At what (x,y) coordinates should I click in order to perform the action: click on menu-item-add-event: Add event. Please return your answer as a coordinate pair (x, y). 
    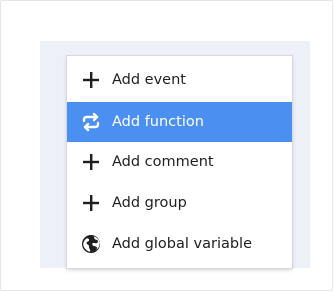
    Looking at the image, I should click on (179, 80).